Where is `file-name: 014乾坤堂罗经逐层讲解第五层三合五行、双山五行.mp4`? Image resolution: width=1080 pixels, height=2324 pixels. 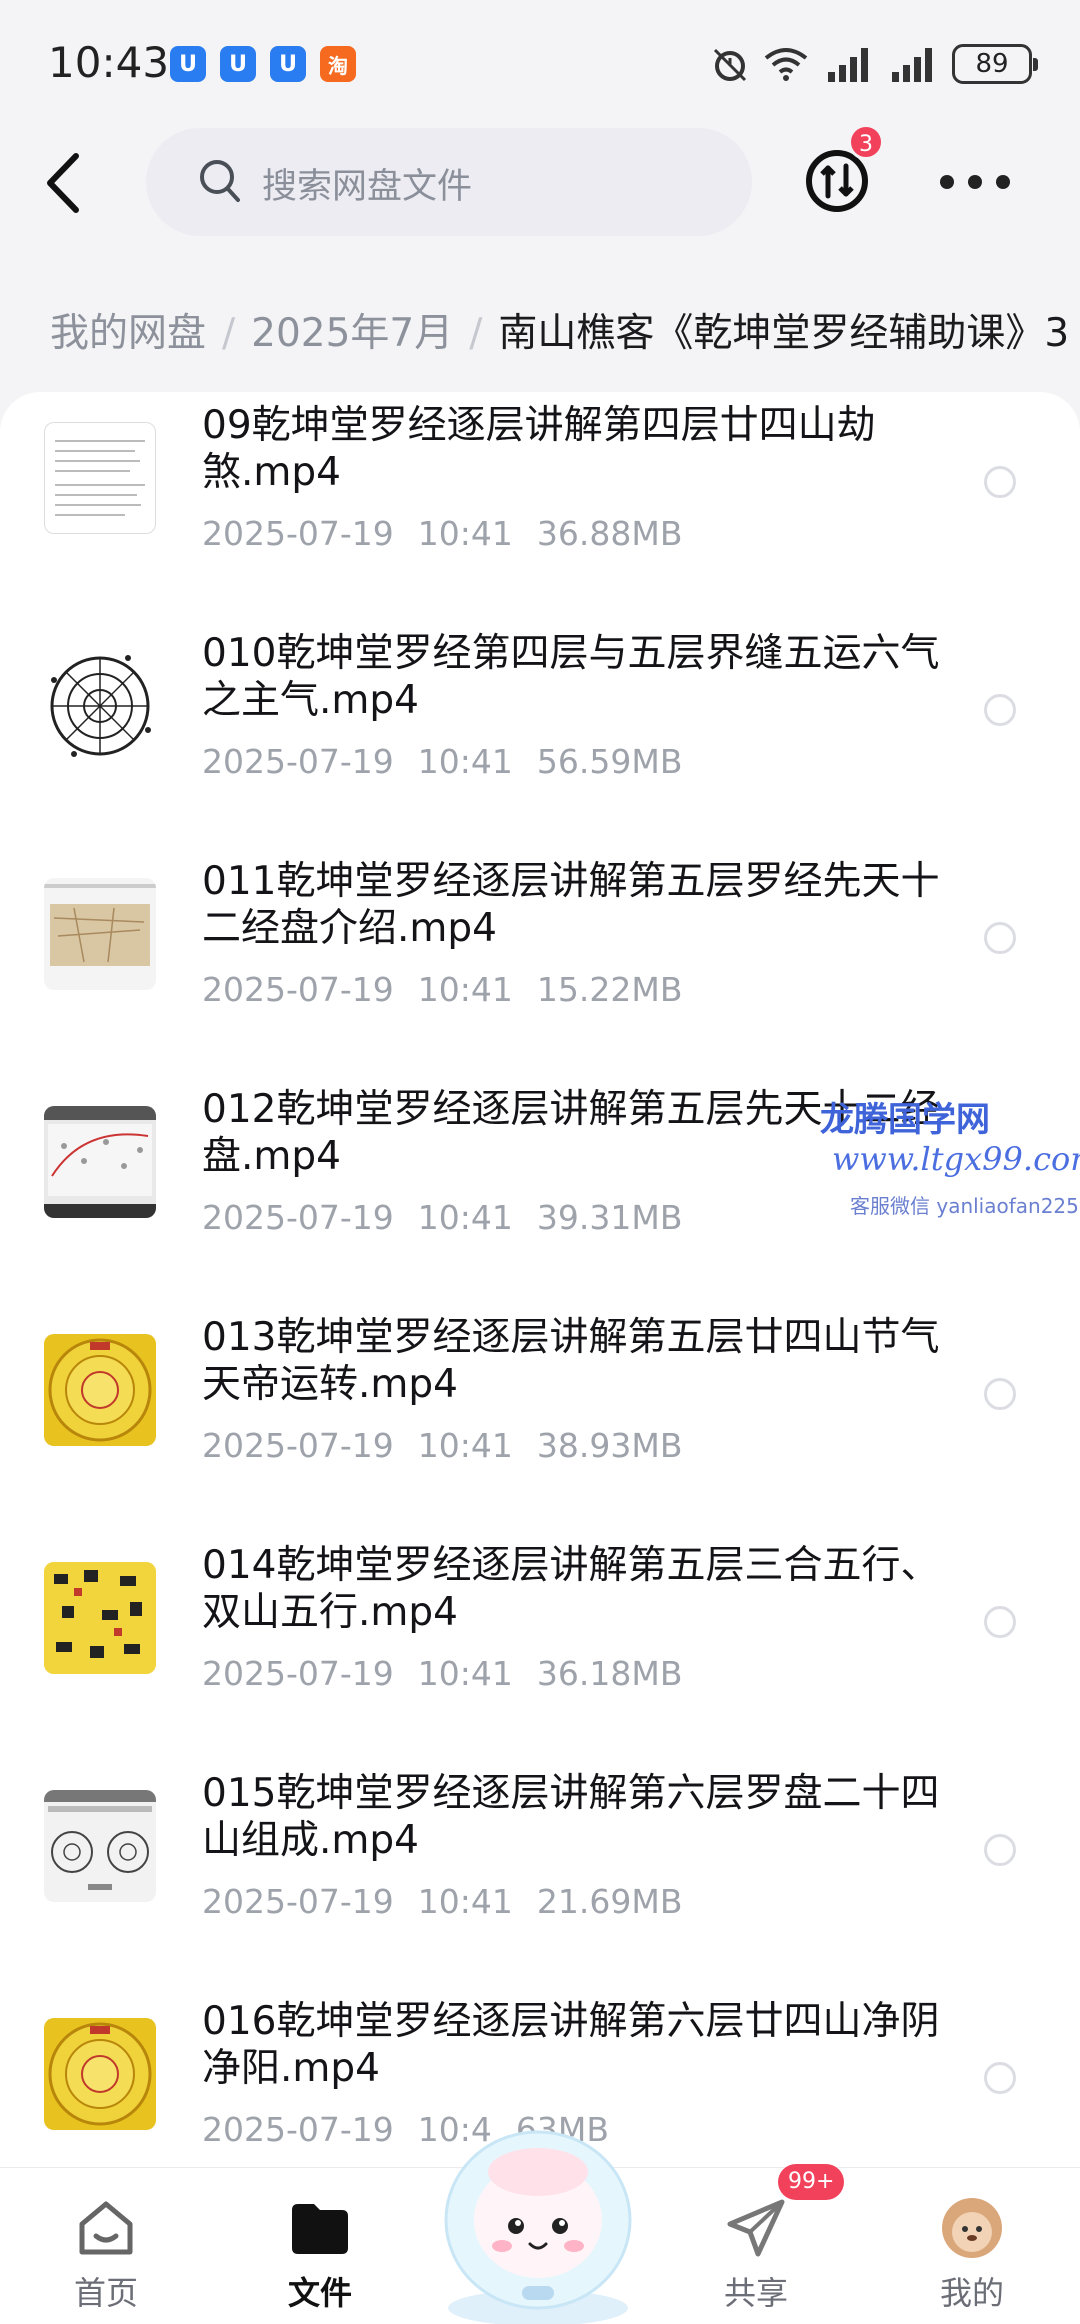 file-name: 014乾坤堂罗经逐层讲解第五层三合五行、双山五行.mp4 is located at coordinates (571, 1589).